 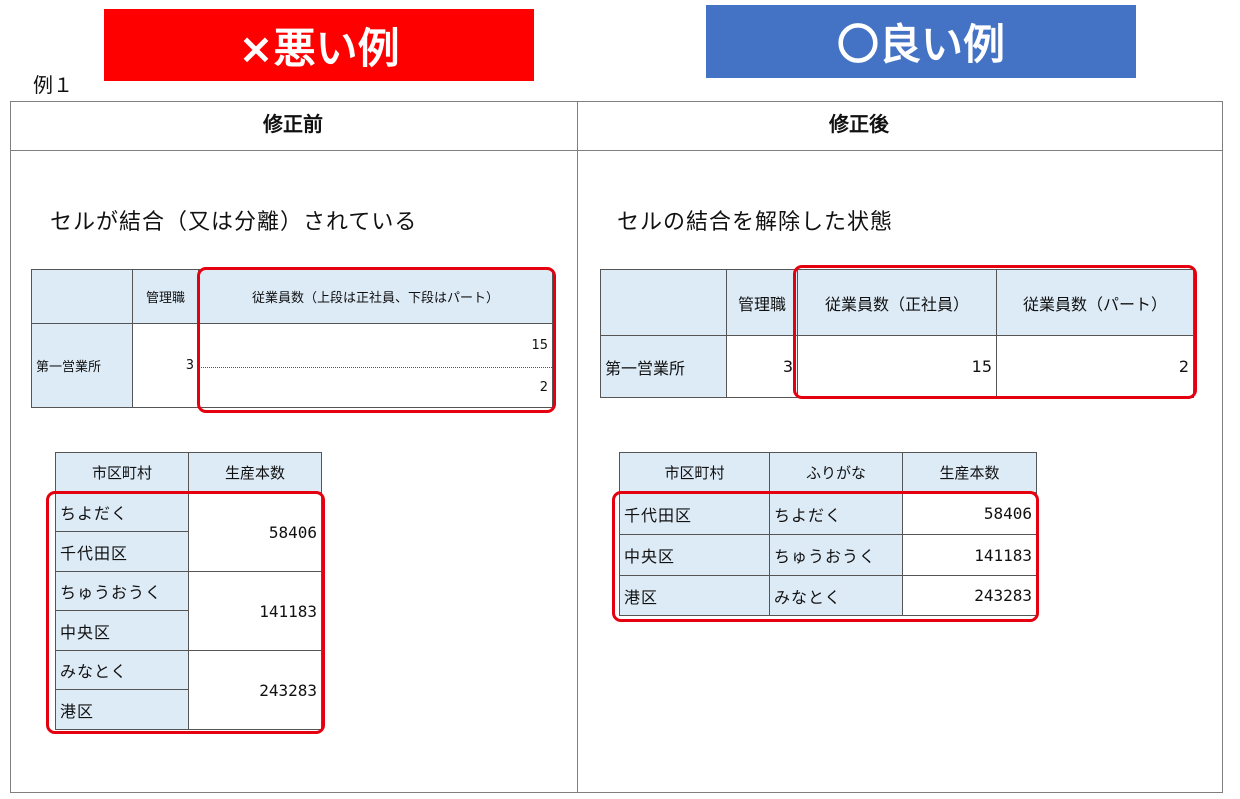 What do you see at coordinates (921, 41) in the screenshot?
I see `good-example-banner: 〇良い例` at bounding box center [921, 41].